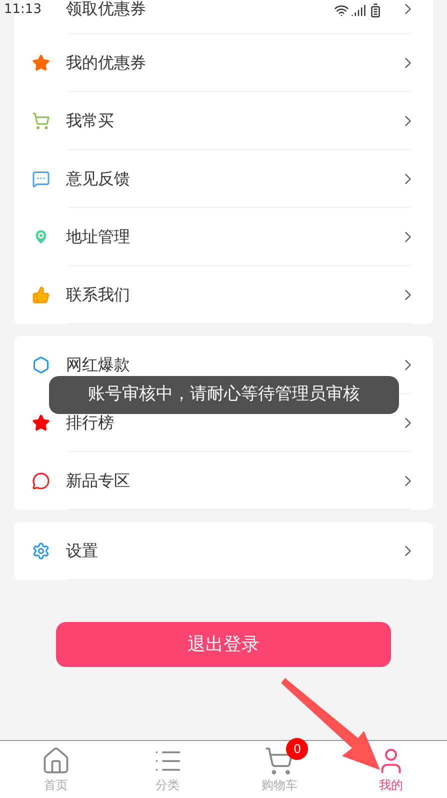  What do you see at coordinates (98, 237) in the screenshot?
I see `menu-item-label: 地址管理` at bounding box center [98, 237].